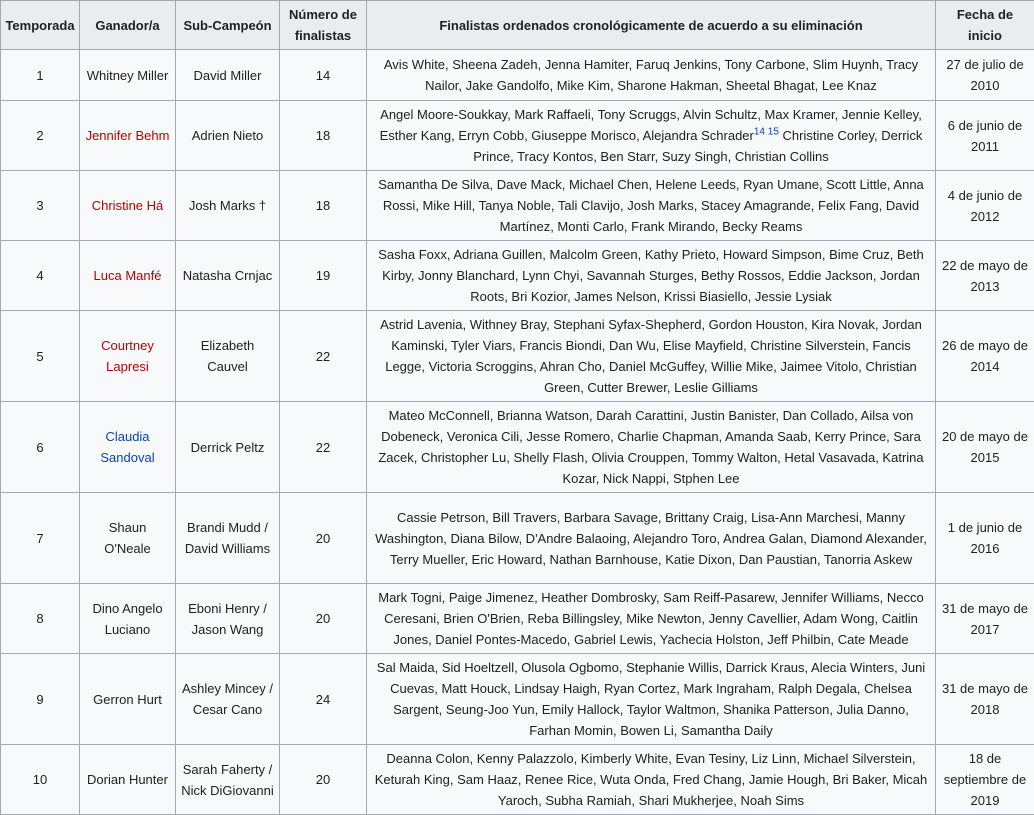 The height and width of the screenshot is (815, 1034). I want to click on cell-finalist-count: 20, so click(323, 619).